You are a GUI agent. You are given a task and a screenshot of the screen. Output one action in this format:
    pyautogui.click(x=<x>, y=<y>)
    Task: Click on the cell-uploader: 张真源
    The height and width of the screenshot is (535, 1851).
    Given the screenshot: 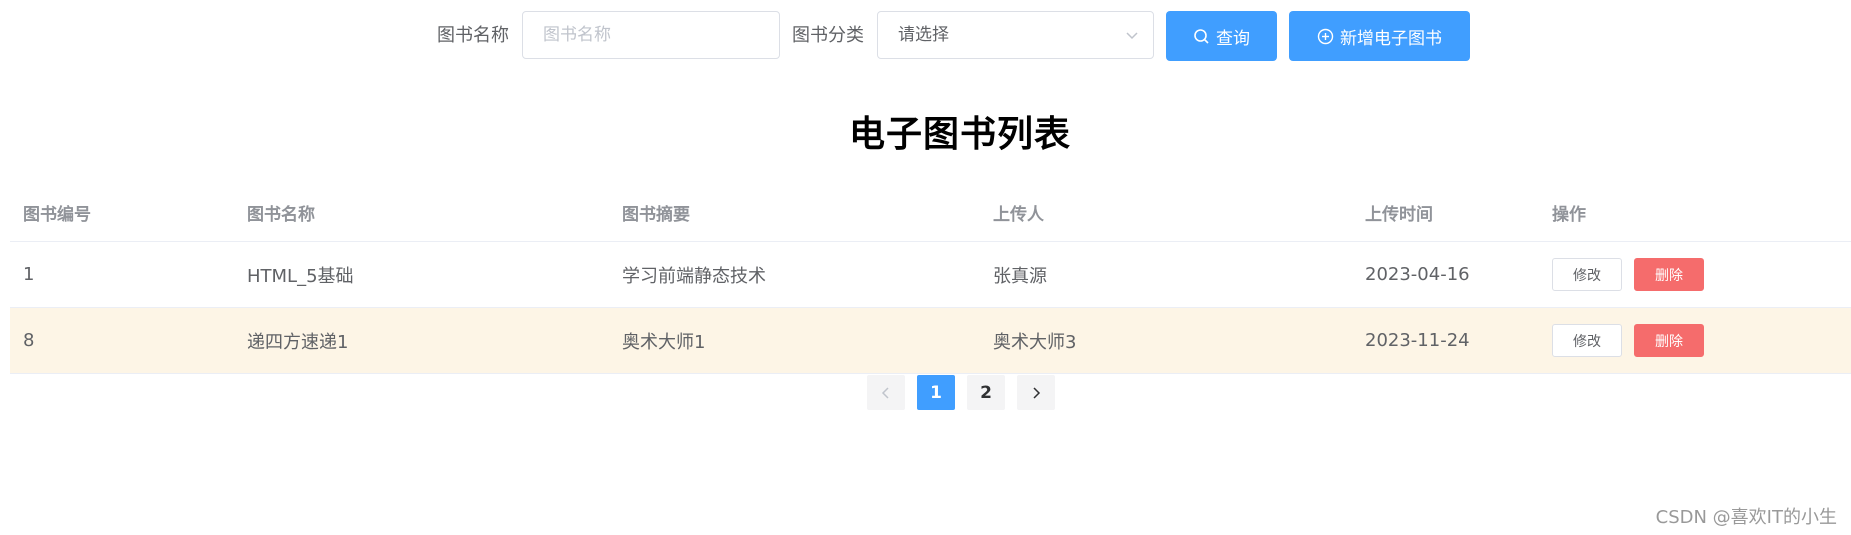 What is the action you would take?
    pyautogui.click(x=1020, y=276)
    